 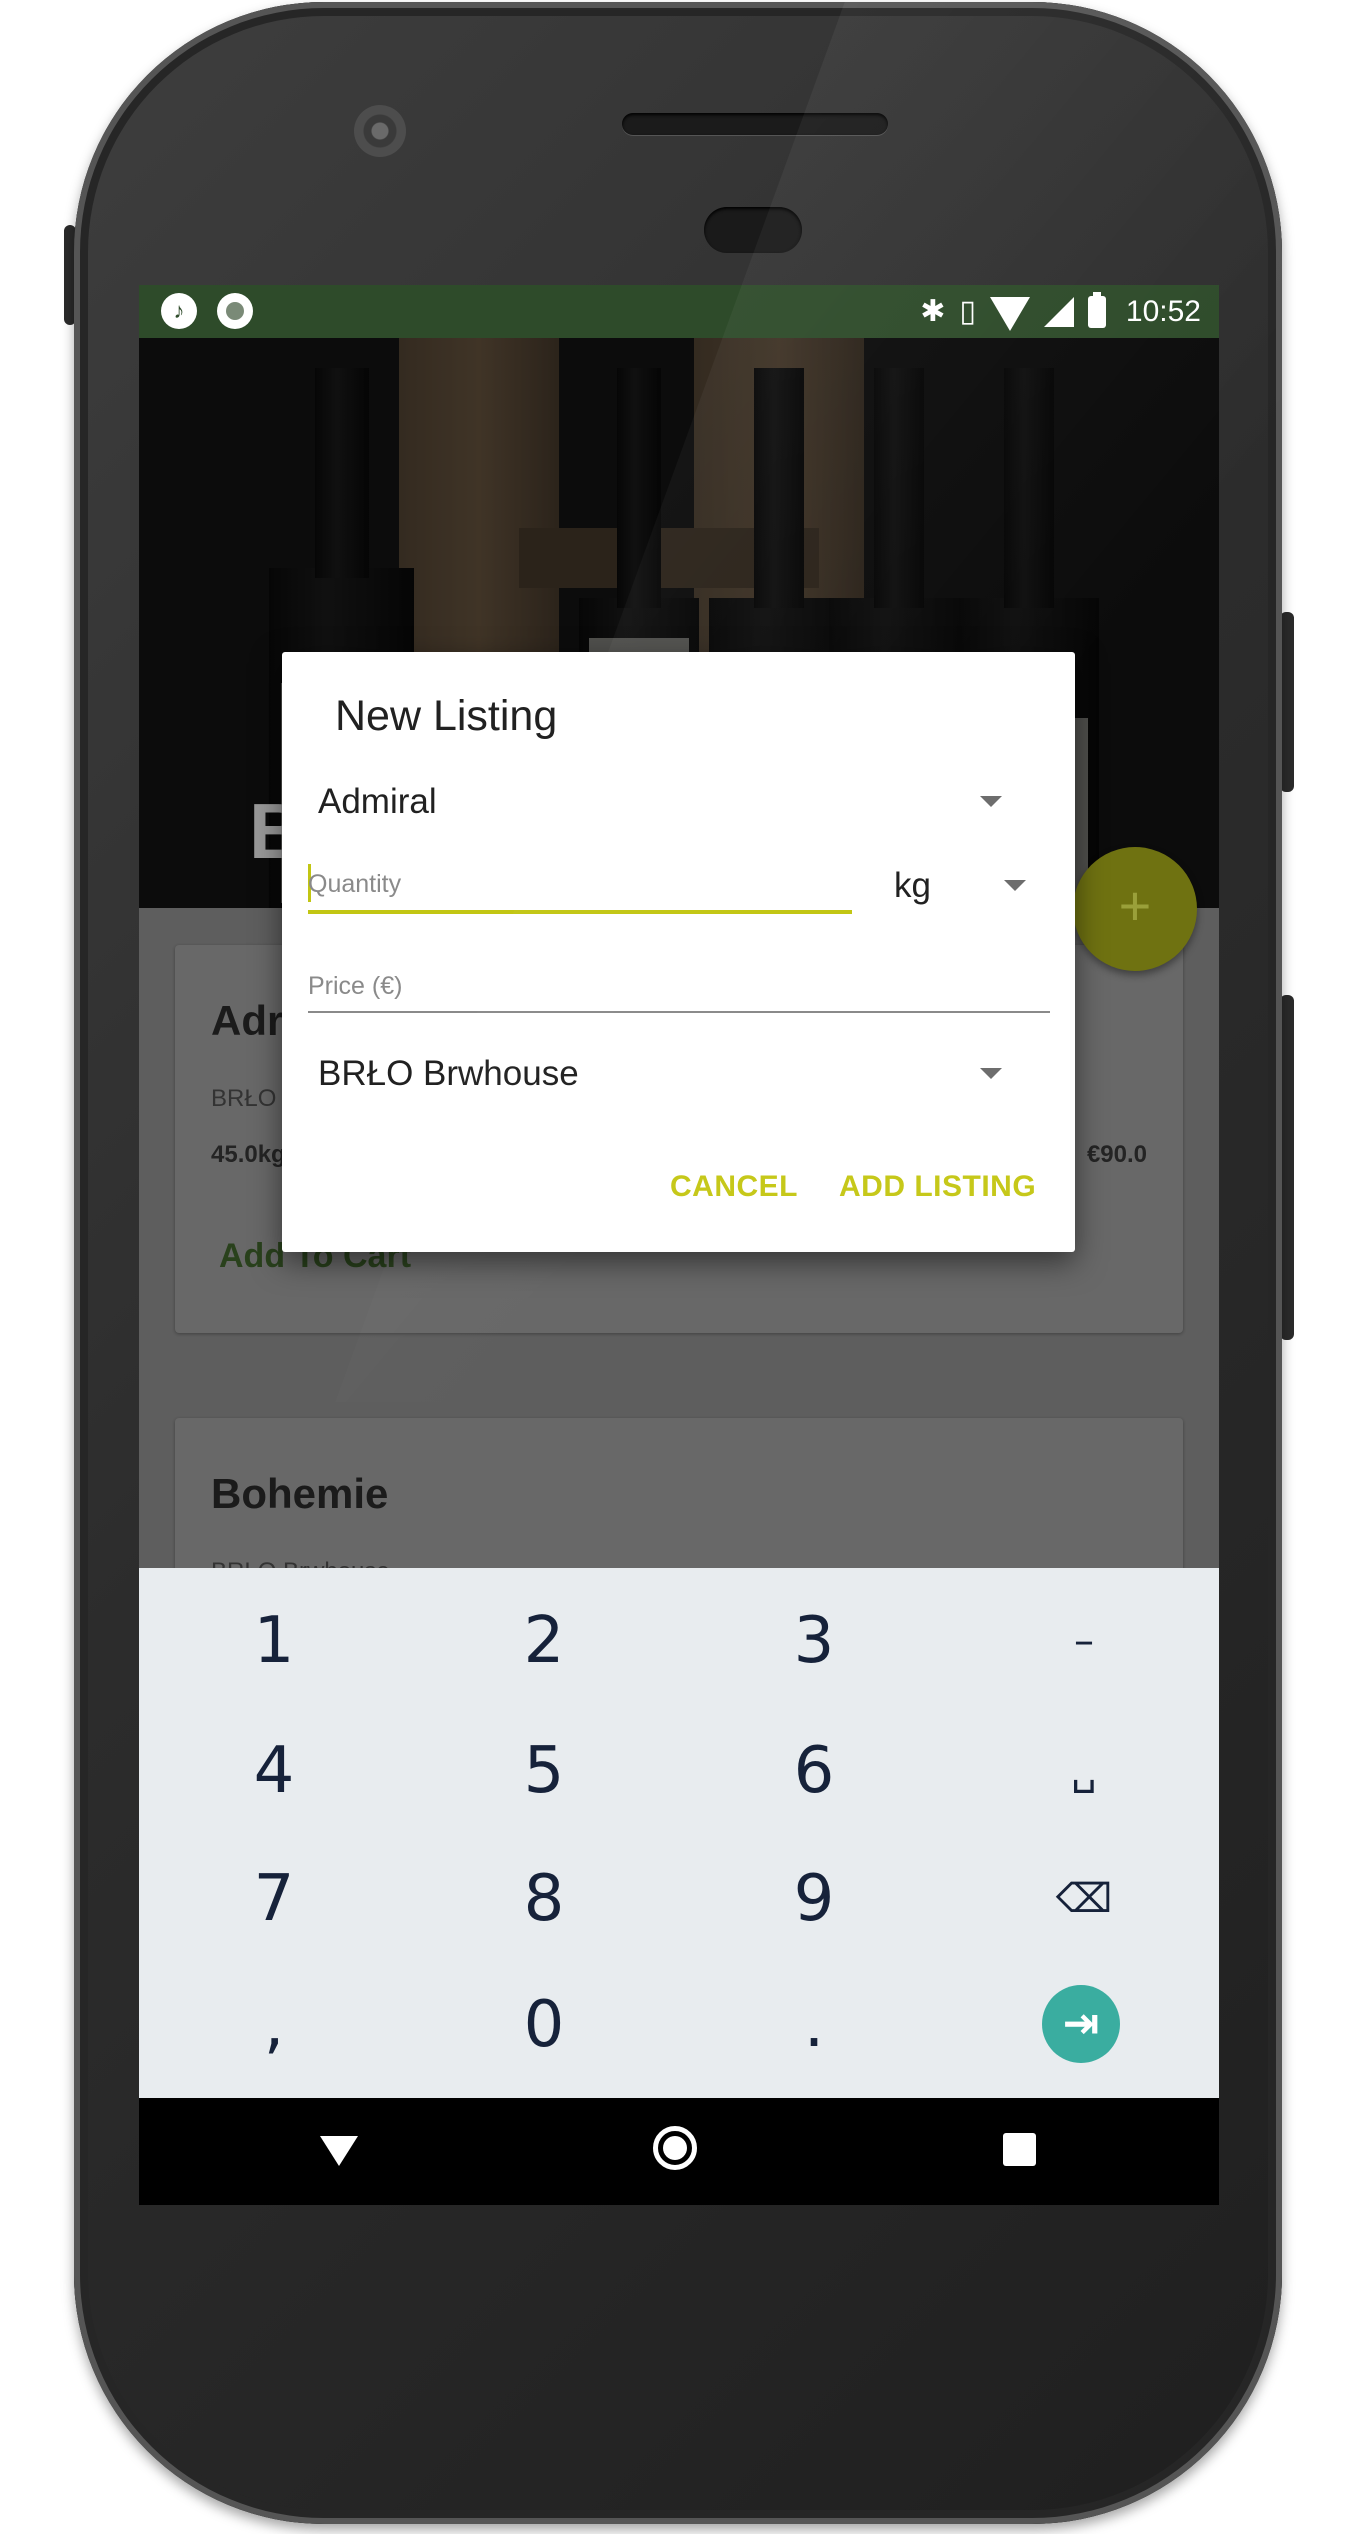 I want to click on product-spinner: Admiral, so click(x=678, y=802).